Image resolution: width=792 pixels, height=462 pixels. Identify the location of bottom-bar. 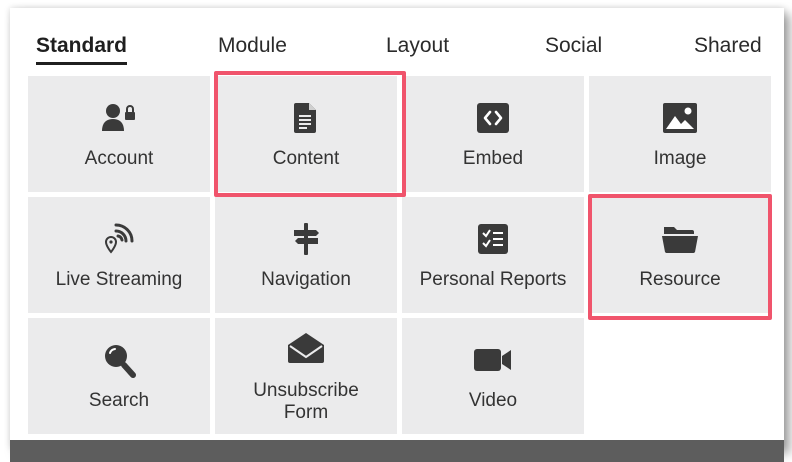
(397, 451).